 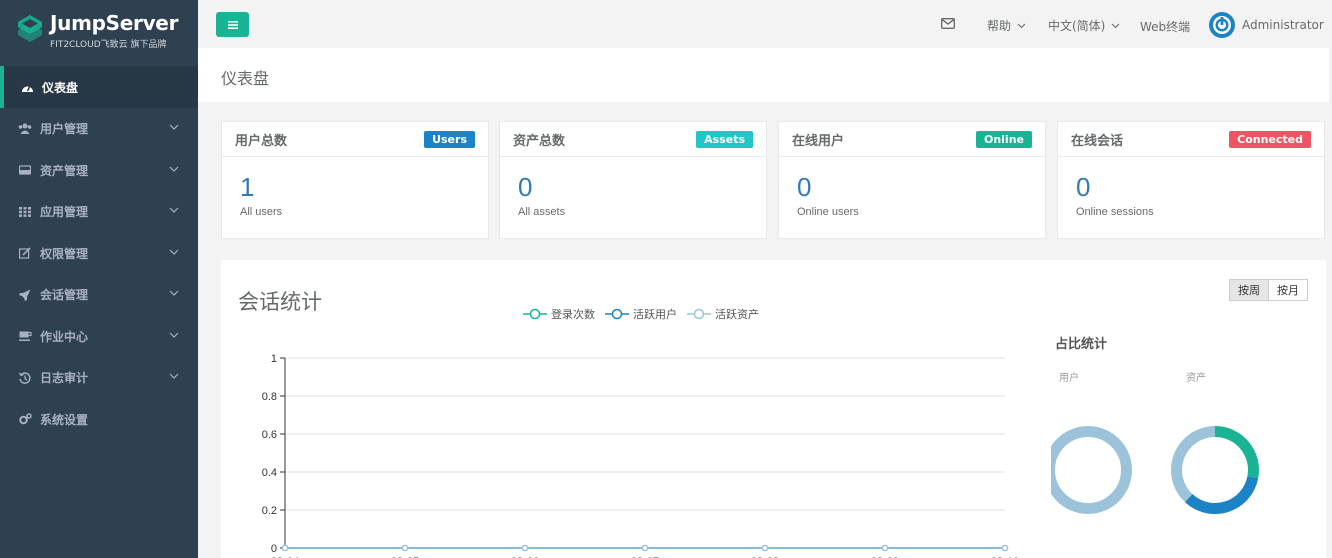 I want to click on web-terminal-link: Web终端, so click(x=1165, y=26).